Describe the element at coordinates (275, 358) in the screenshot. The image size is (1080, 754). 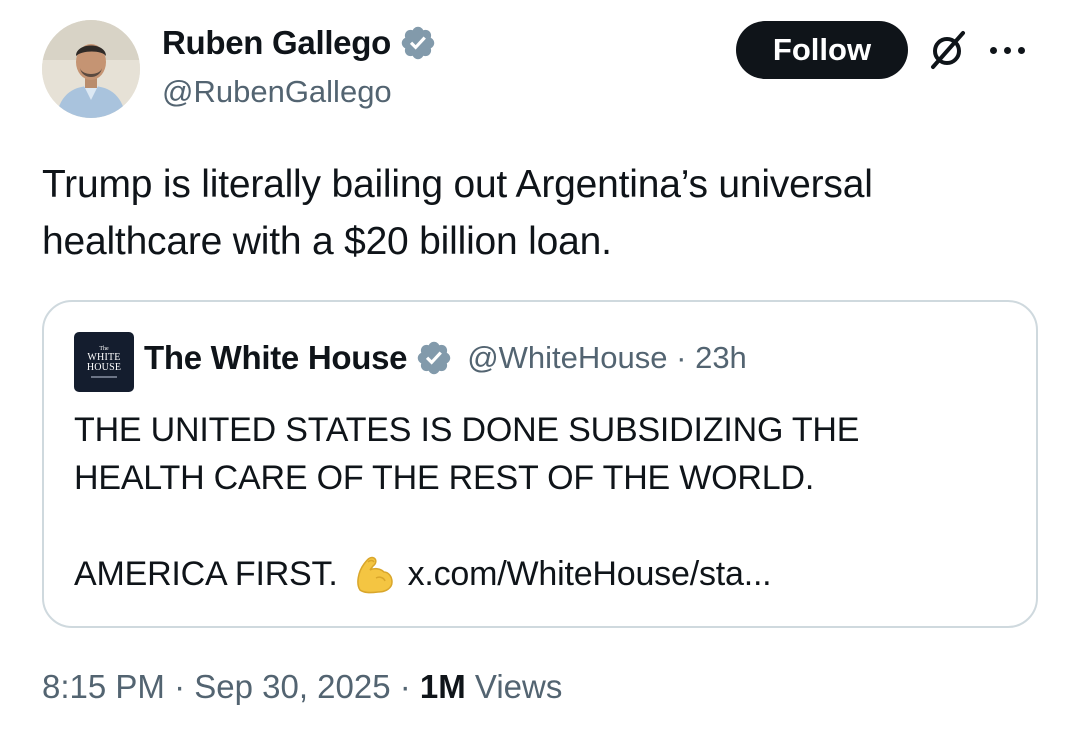
I see `quote-author-name: The White House` at that location.